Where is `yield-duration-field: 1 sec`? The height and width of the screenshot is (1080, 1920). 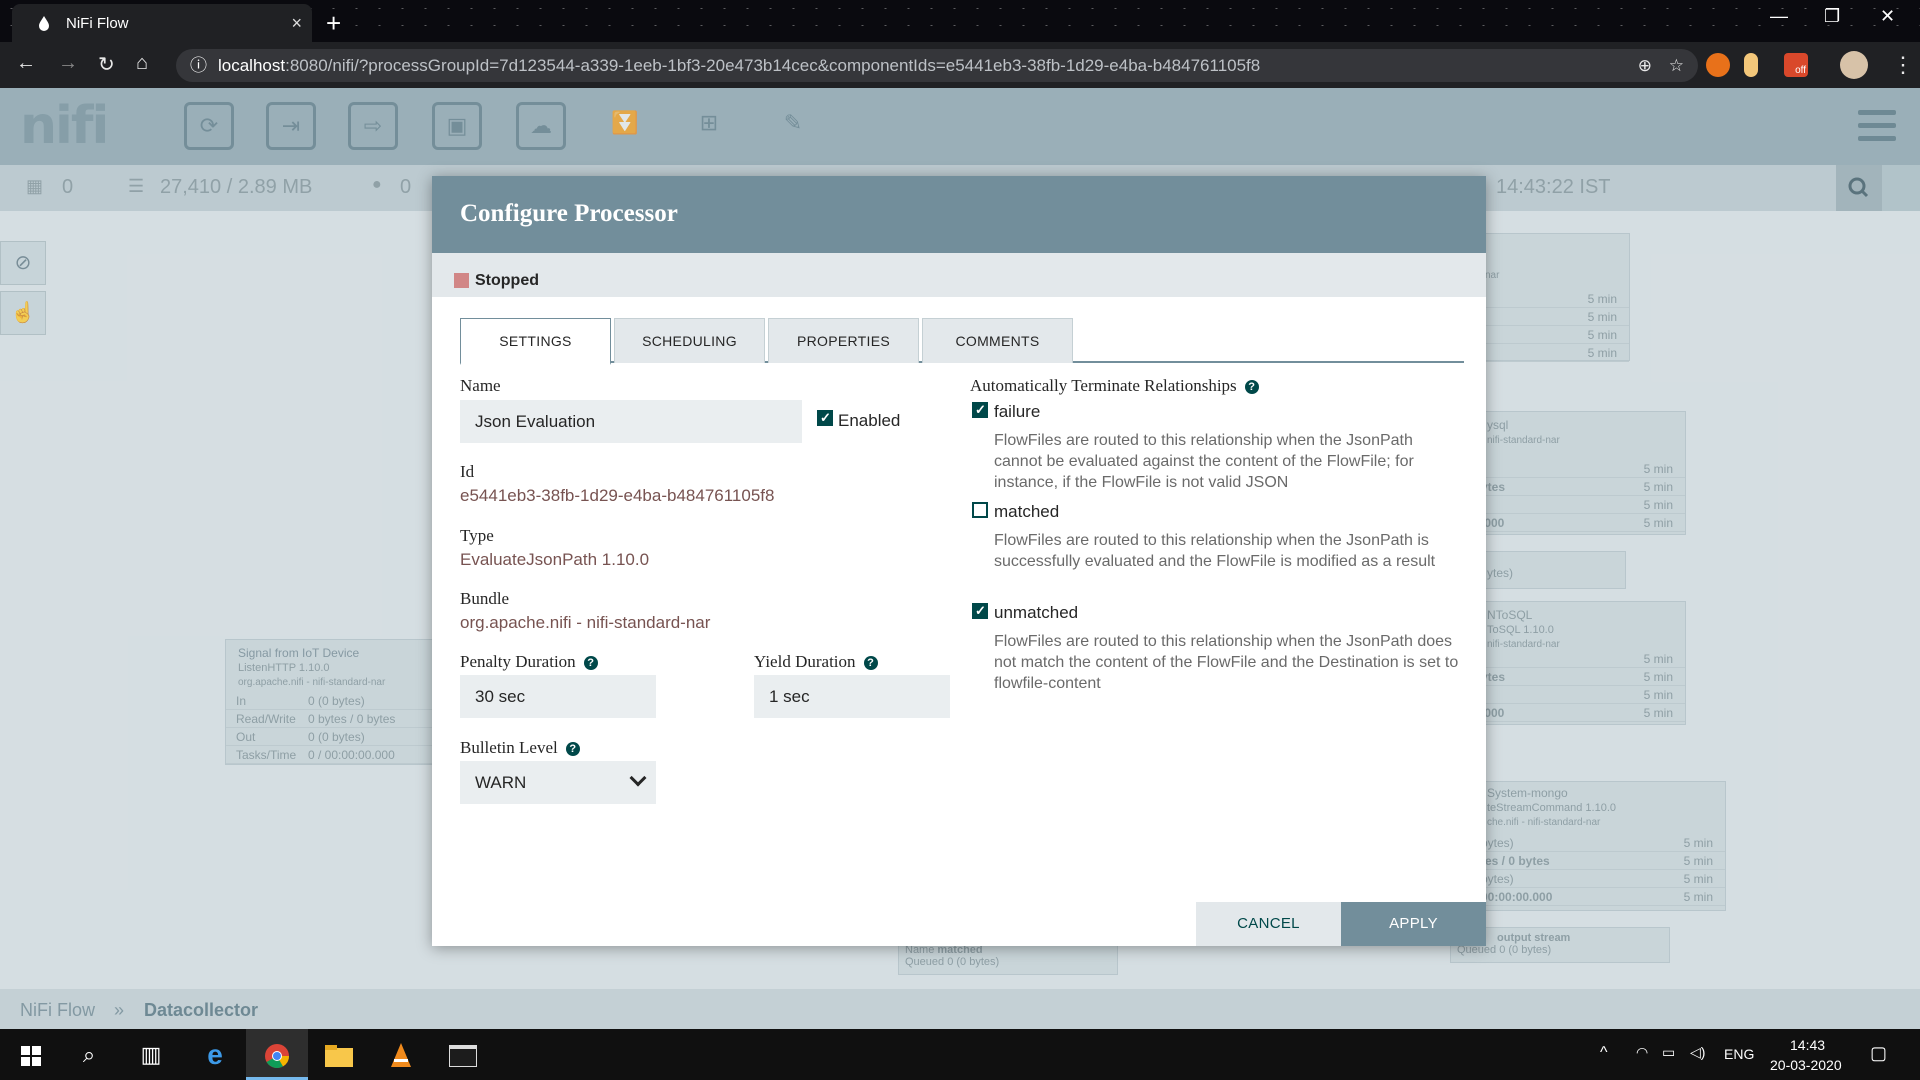
yield-duration-field: 1 sec is located at coordinates (852, 696).